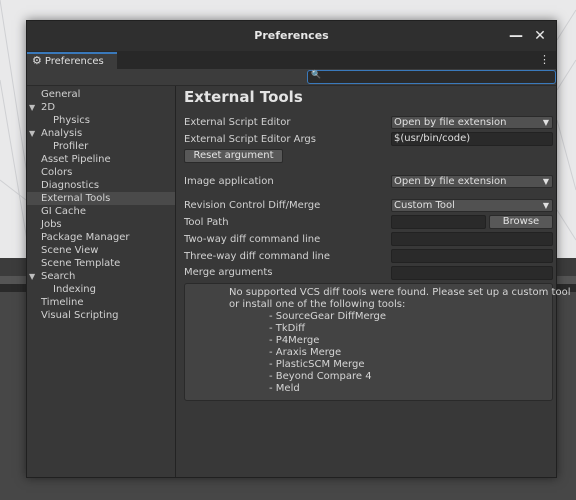 The width and height of the screenshot is (576, 500). Describe the element at coordinates (101, 133) in the screenshot. I see `sidebar-item-analysis: ▼ Analysis` at that location.